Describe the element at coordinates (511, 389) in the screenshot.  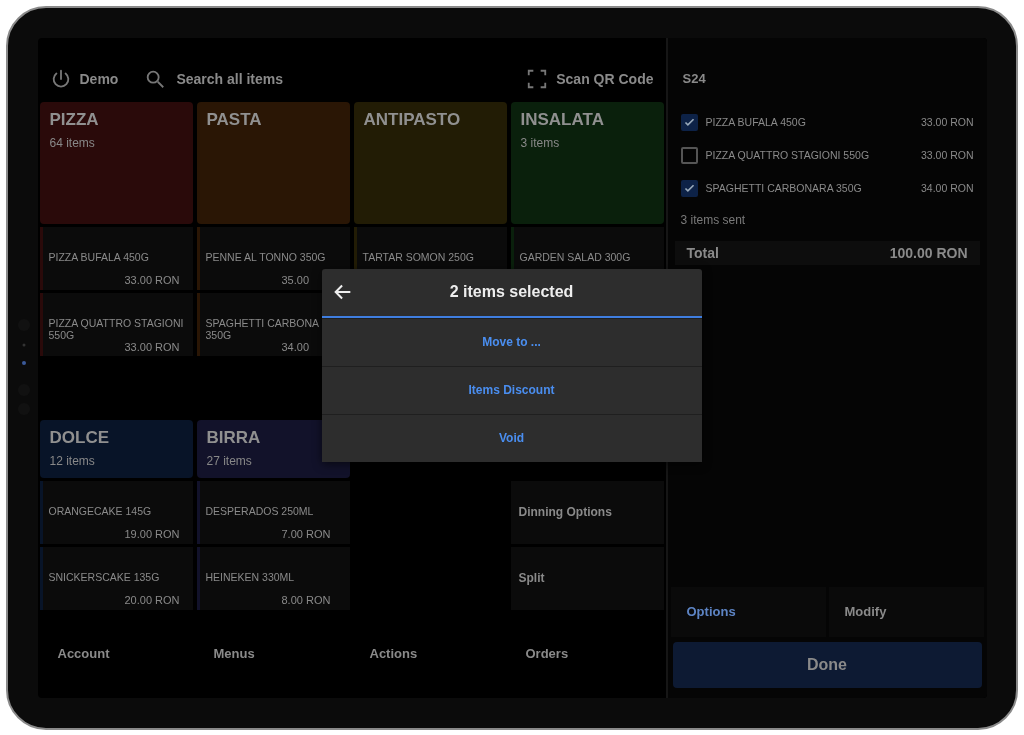
I see `dialog-option: Items Discount` at that location.